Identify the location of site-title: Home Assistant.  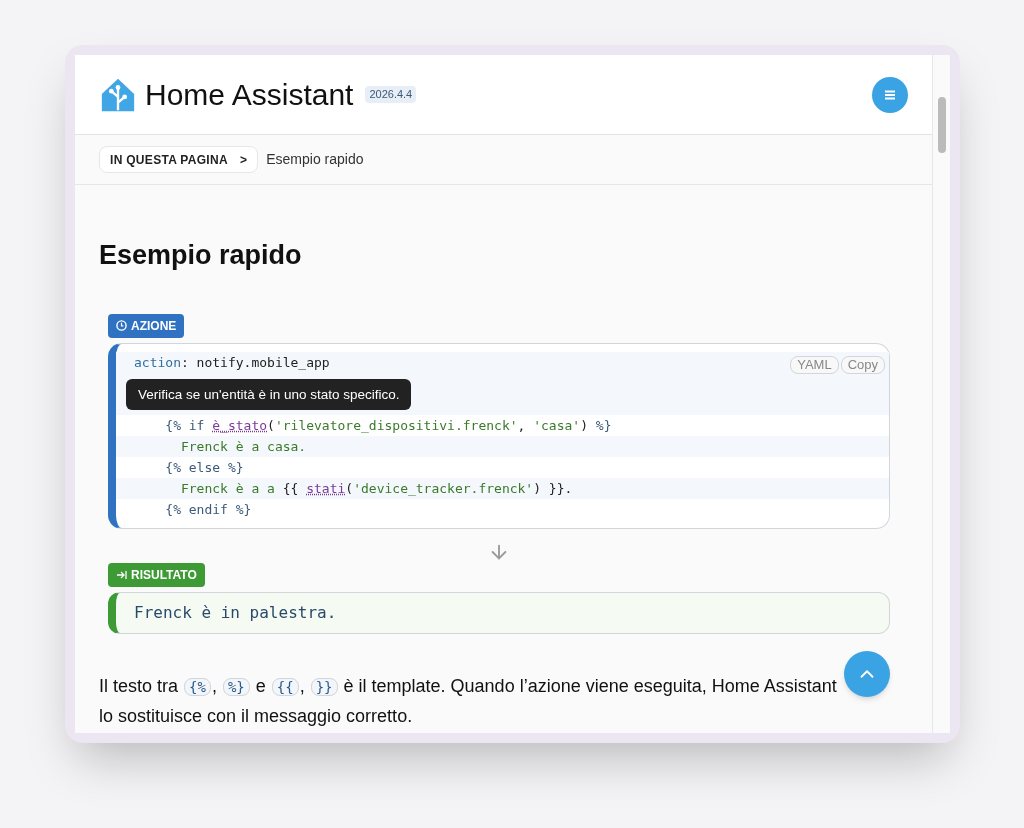
(249, 94).